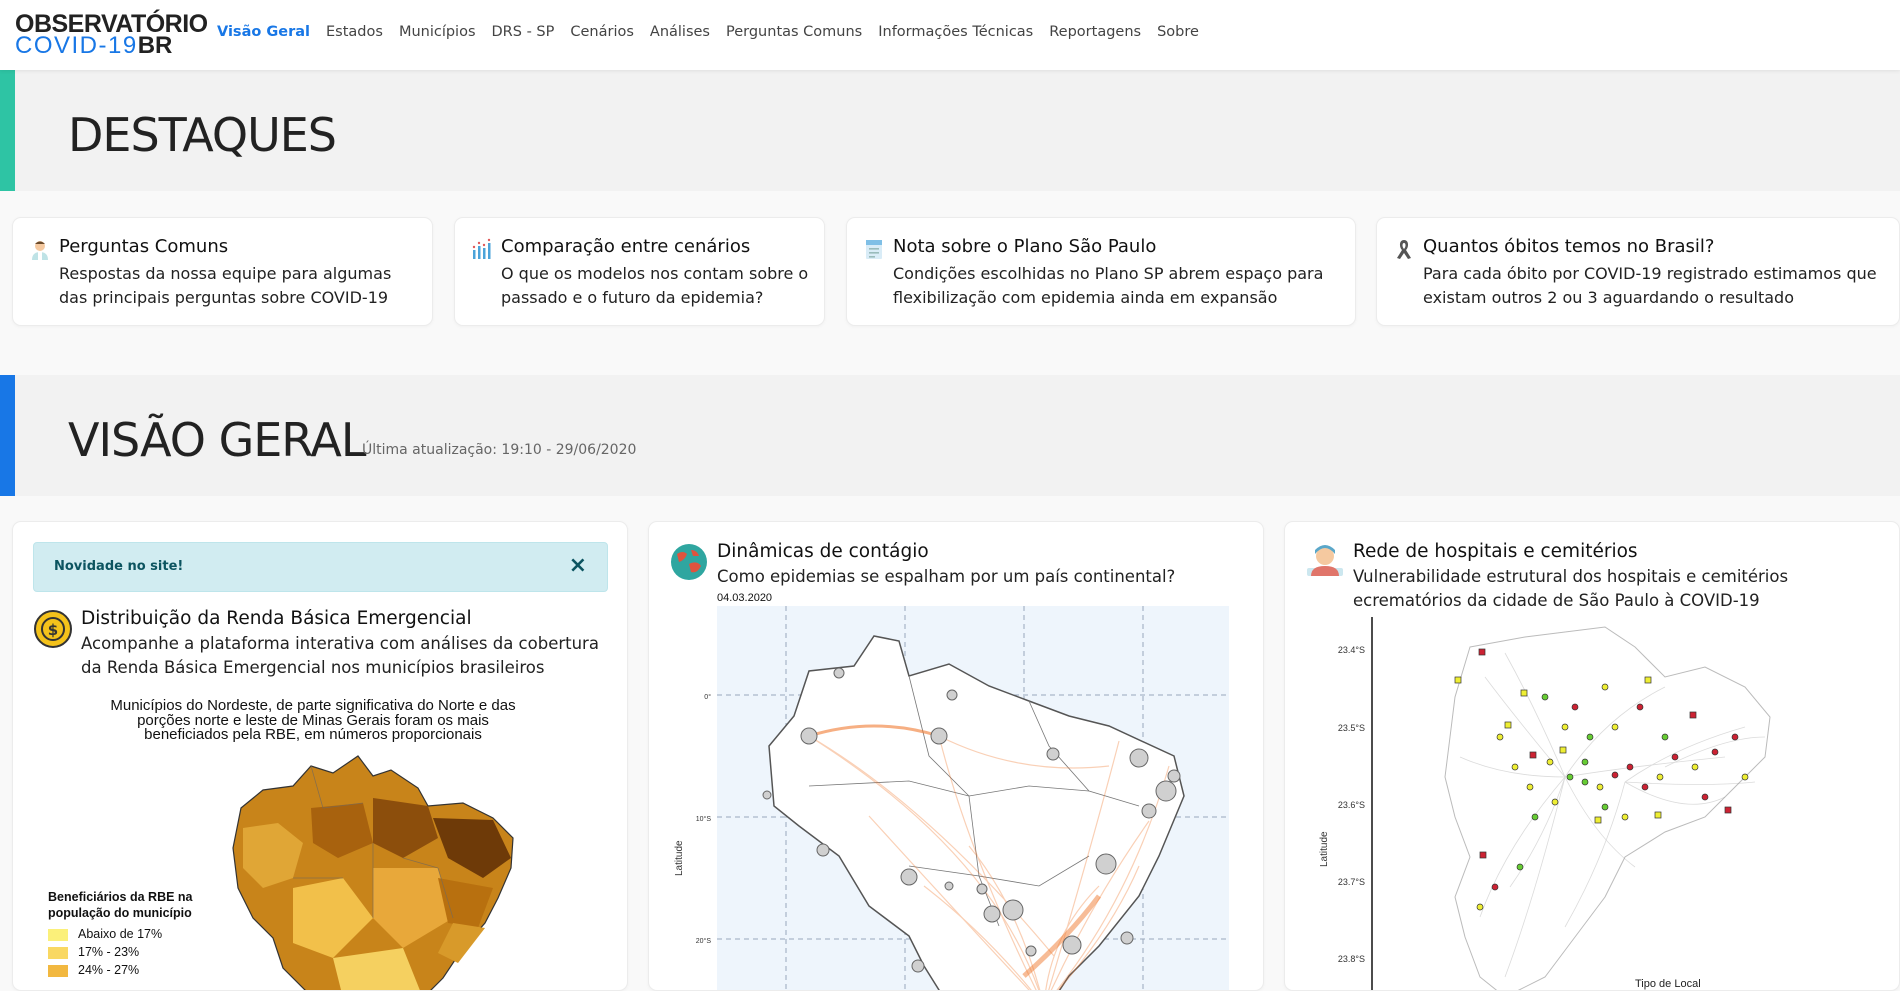  I want to click on highlight-title: Comparação entre cenários, so click(626, 246).